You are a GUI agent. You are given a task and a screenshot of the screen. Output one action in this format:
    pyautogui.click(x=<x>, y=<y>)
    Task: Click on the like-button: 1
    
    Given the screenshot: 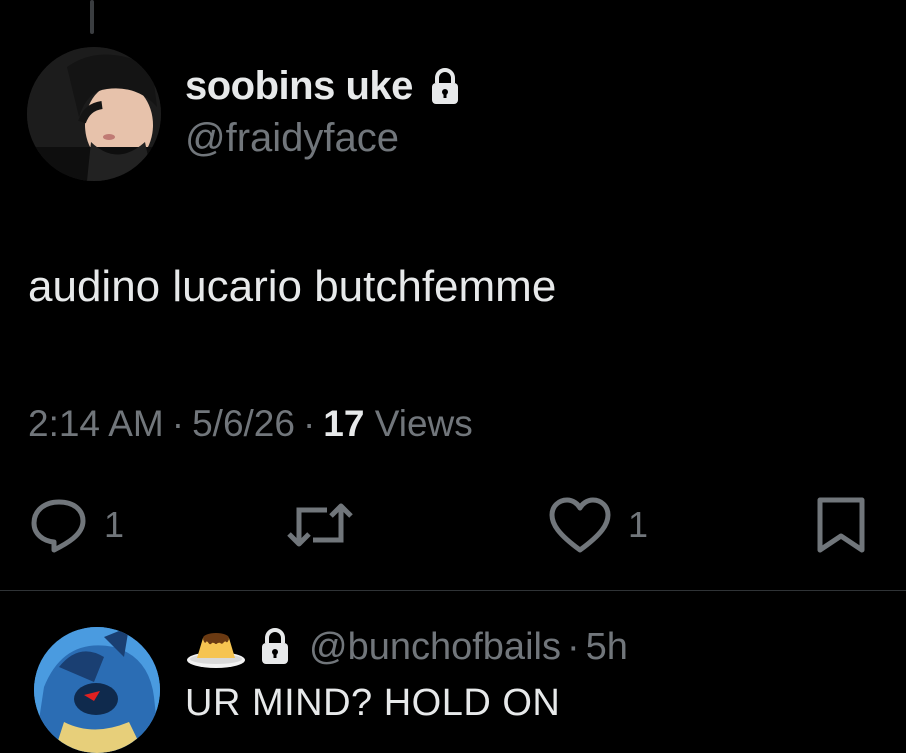 What is the action you would take?
    pyautogui.click(x=598, y=525)
    